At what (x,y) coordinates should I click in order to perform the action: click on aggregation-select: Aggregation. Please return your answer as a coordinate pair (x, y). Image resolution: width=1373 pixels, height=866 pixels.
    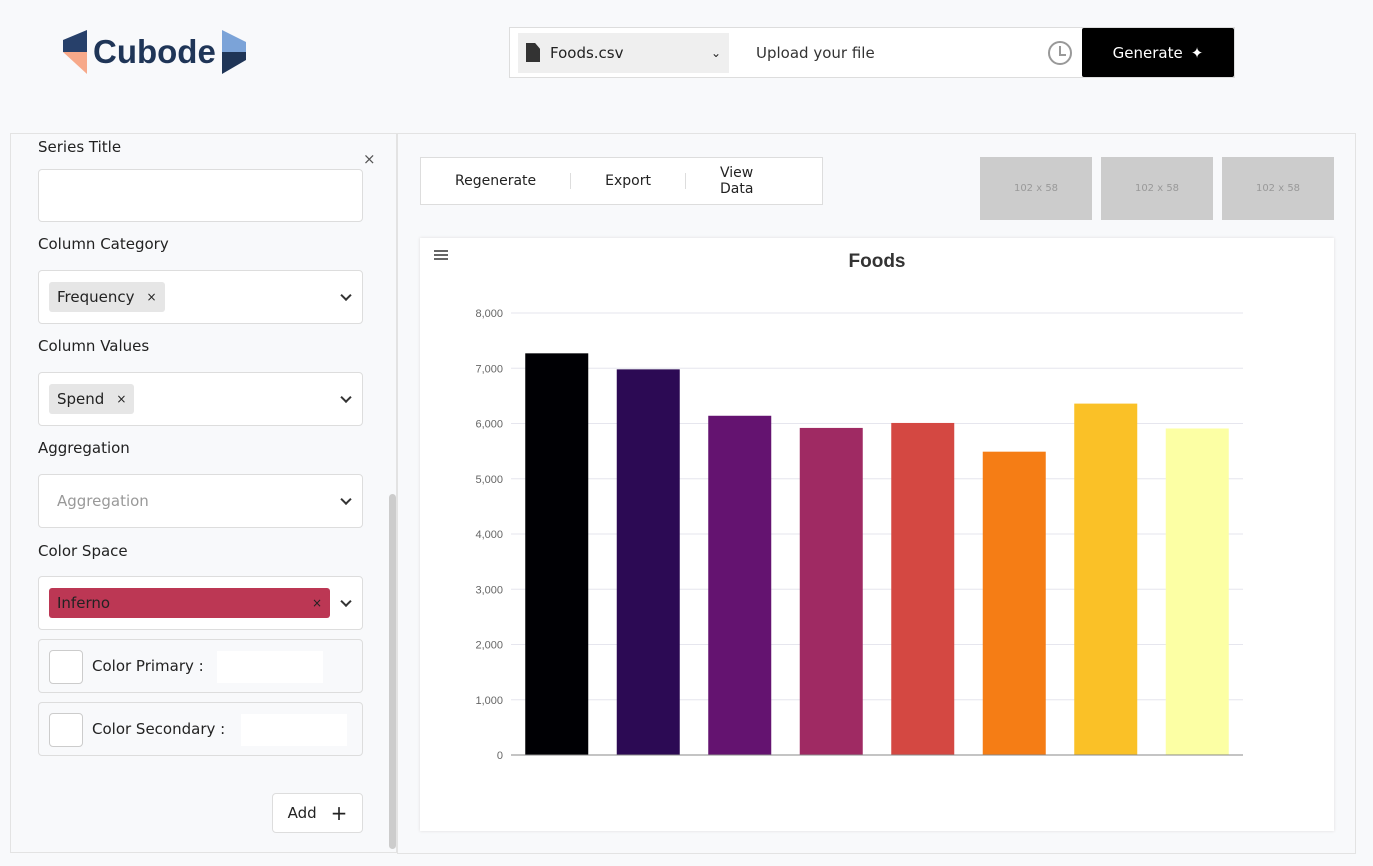
    Looking at the image, I should click on (200, 501).